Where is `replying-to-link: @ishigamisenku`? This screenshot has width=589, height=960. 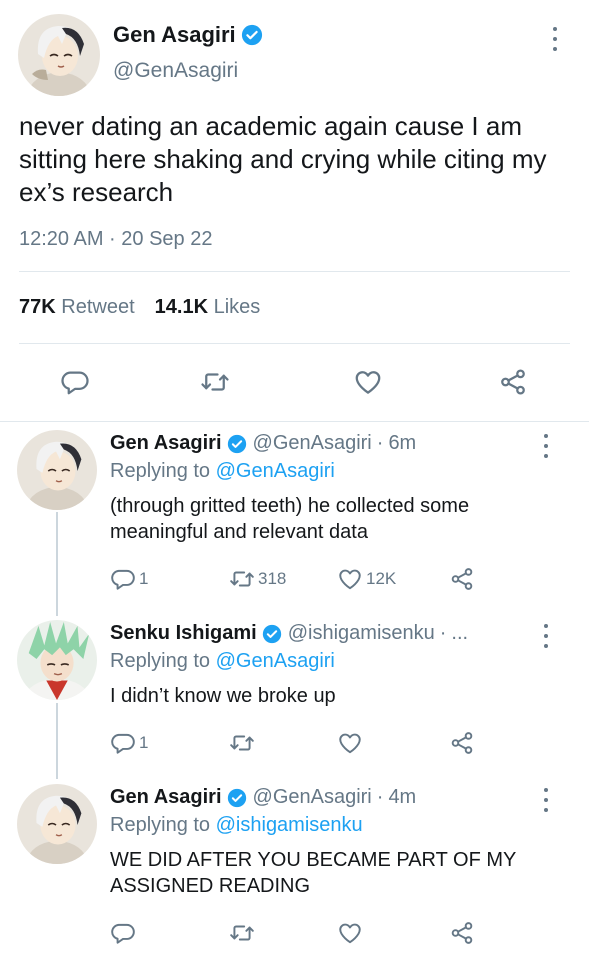
replying-to-link: @ishigamisenku is located at coordinates (289, 825).